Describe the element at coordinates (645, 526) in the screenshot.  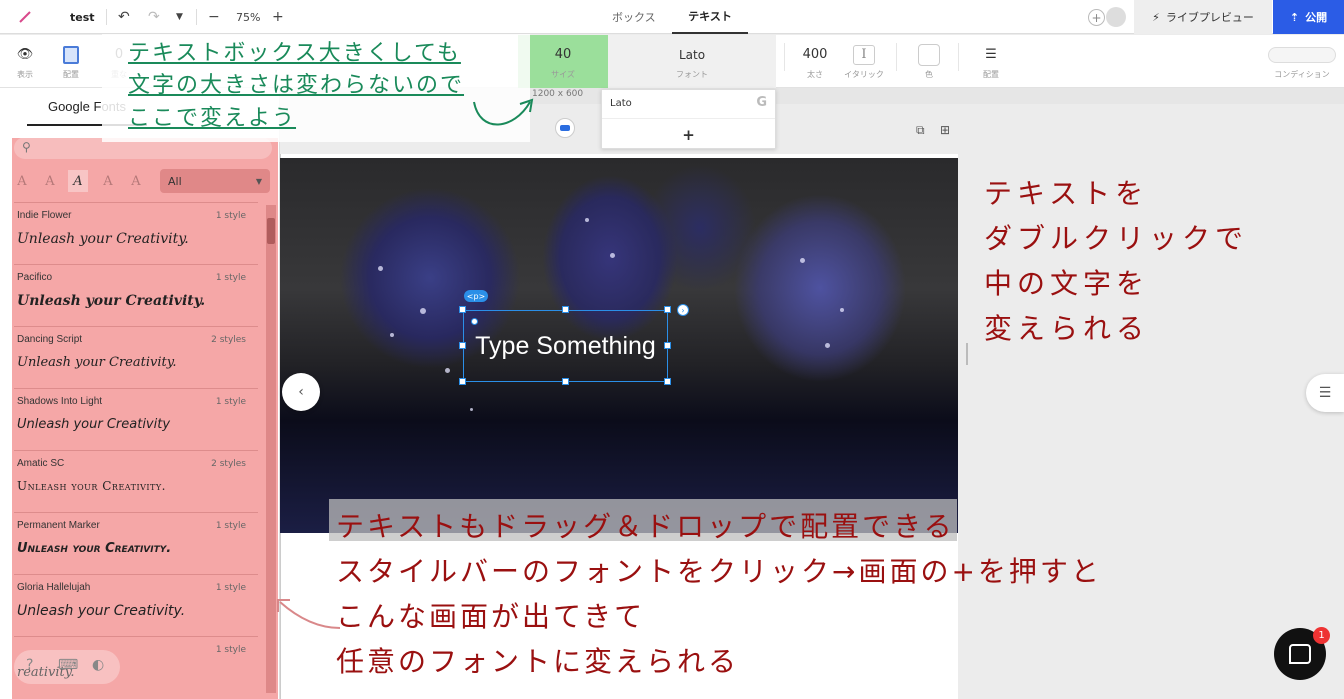
I see `annotation-text: テキストもドラッグ＆ドロップで配置できる` at that location.